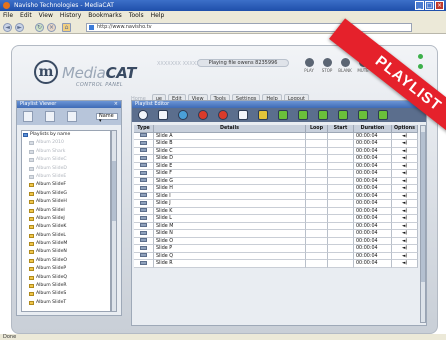  What do you see at coordinates (276, 256) in the screenshot?
I see `table-row: Slide Q 00:00:04 ◄)` at bounding box center [276, 256].